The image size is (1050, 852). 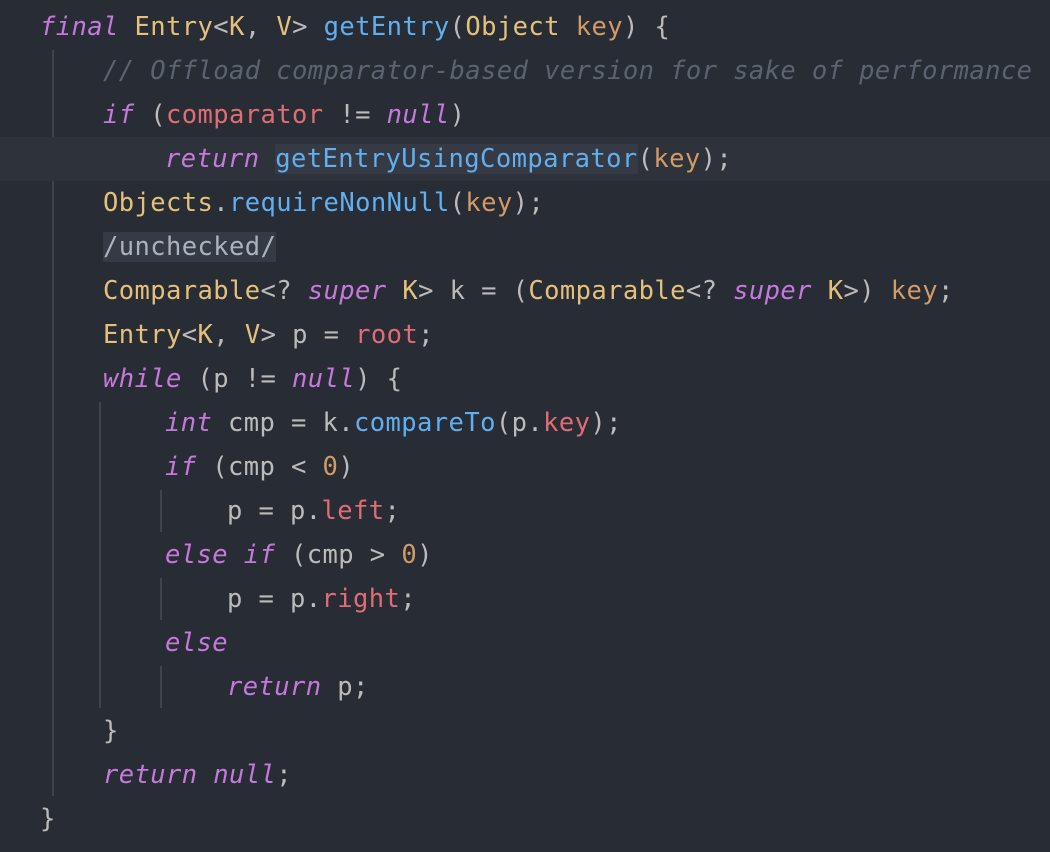 I want to click on code-token: ,, so click(x=229, y=335).